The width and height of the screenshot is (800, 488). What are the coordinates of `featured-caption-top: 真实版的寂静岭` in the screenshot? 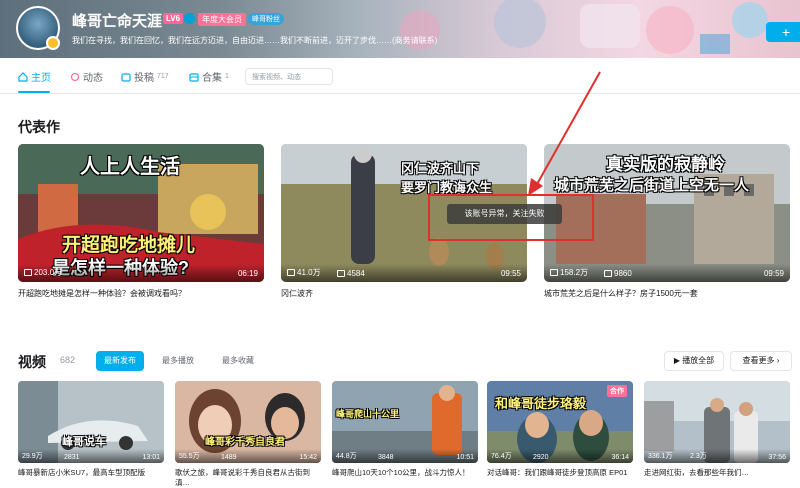 It's located at (665, 164).